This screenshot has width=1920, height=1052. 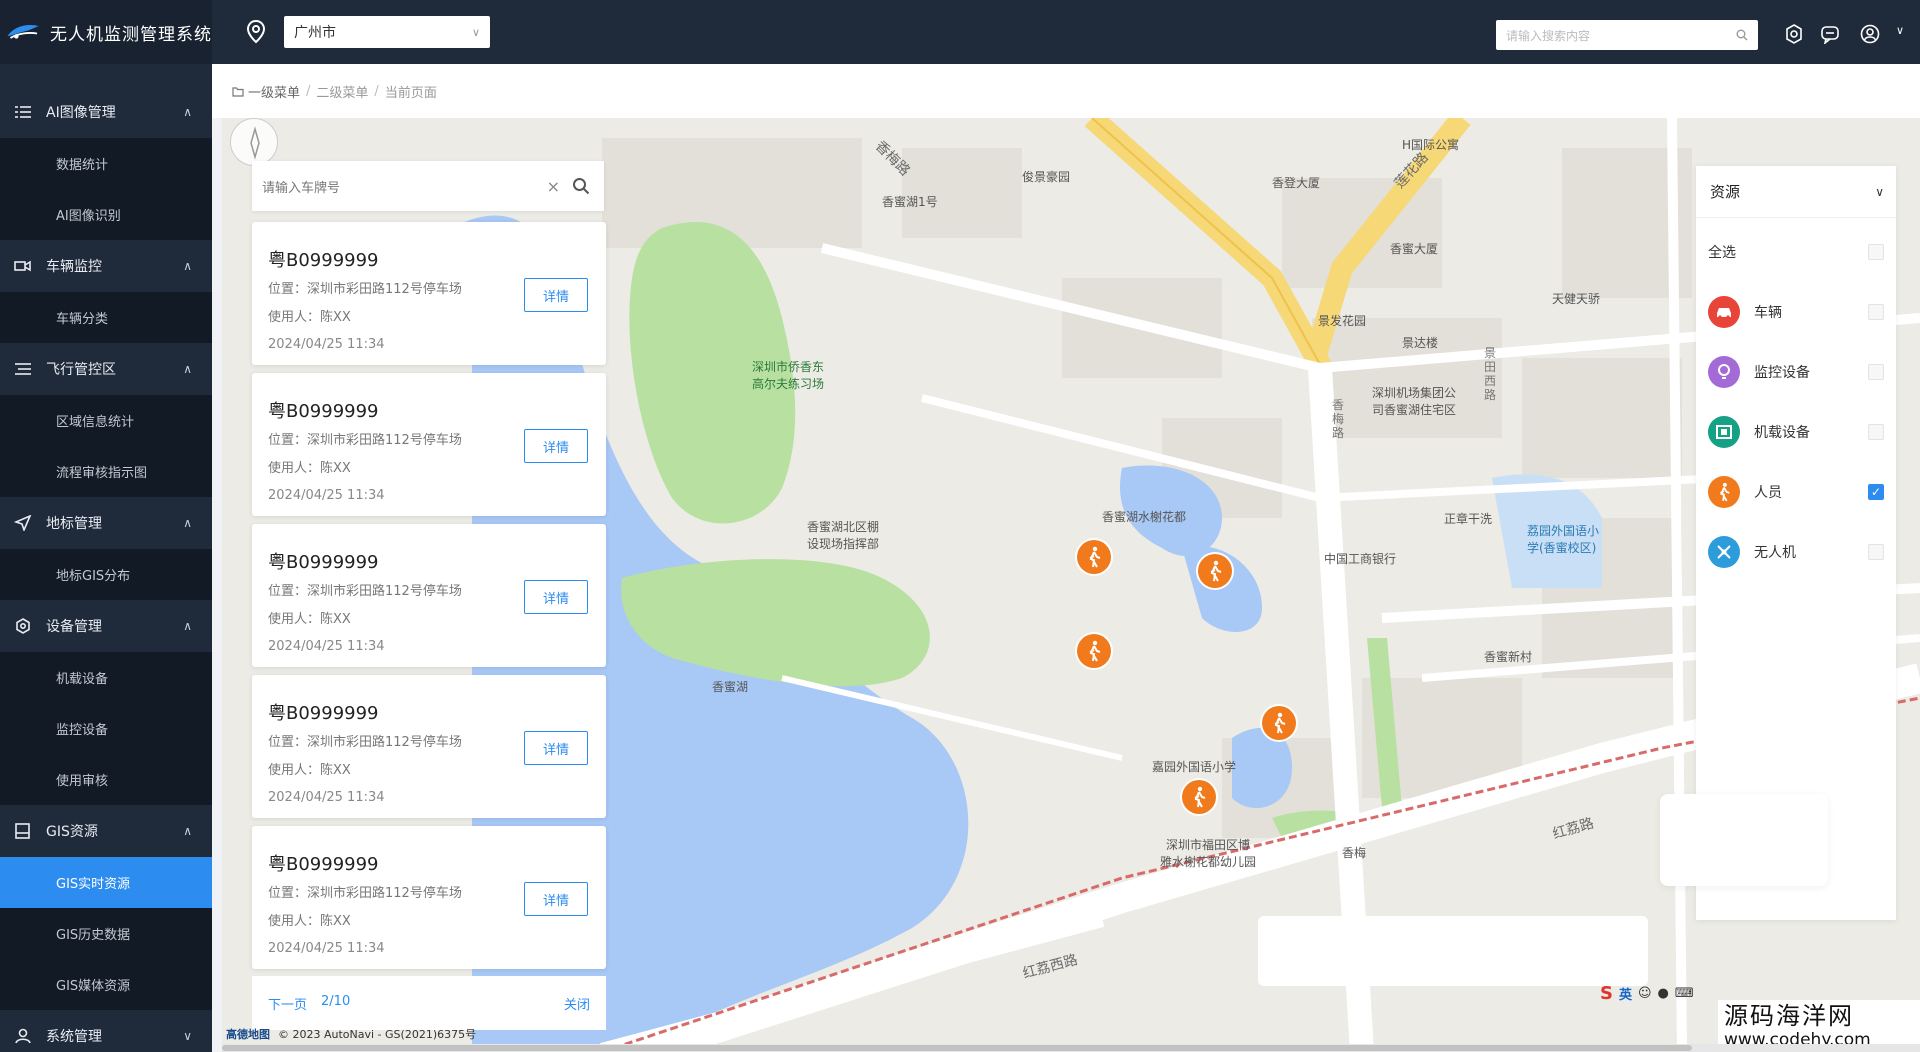 I want to click on ime-toolbar: S 英 ☺ ● ⌨, so click(x=1647, y=993).